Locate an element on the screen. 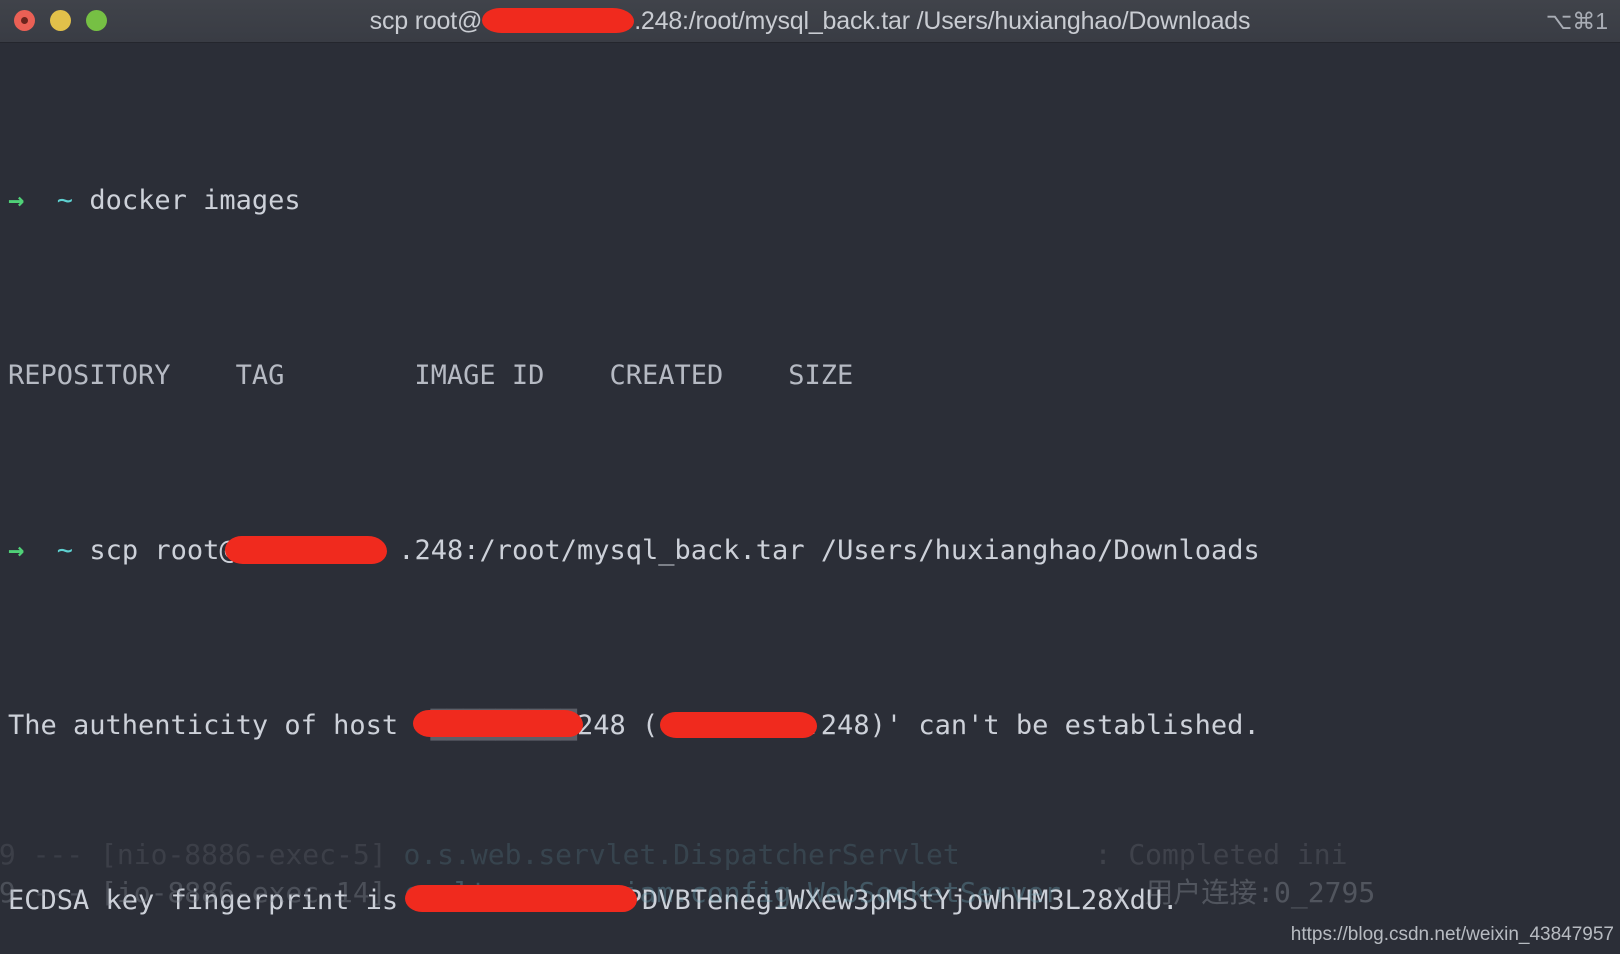 The height and width of the screenshot is (954, 1620). terminal-line-command-docker: → ~ docker images is located at coordinates (810, 200).